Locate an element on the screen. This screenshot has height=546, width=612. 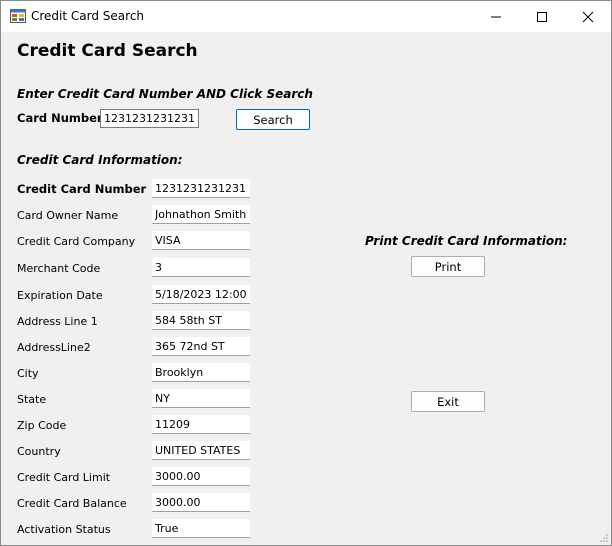
app-window-icon is located at coordinates (18, 16).